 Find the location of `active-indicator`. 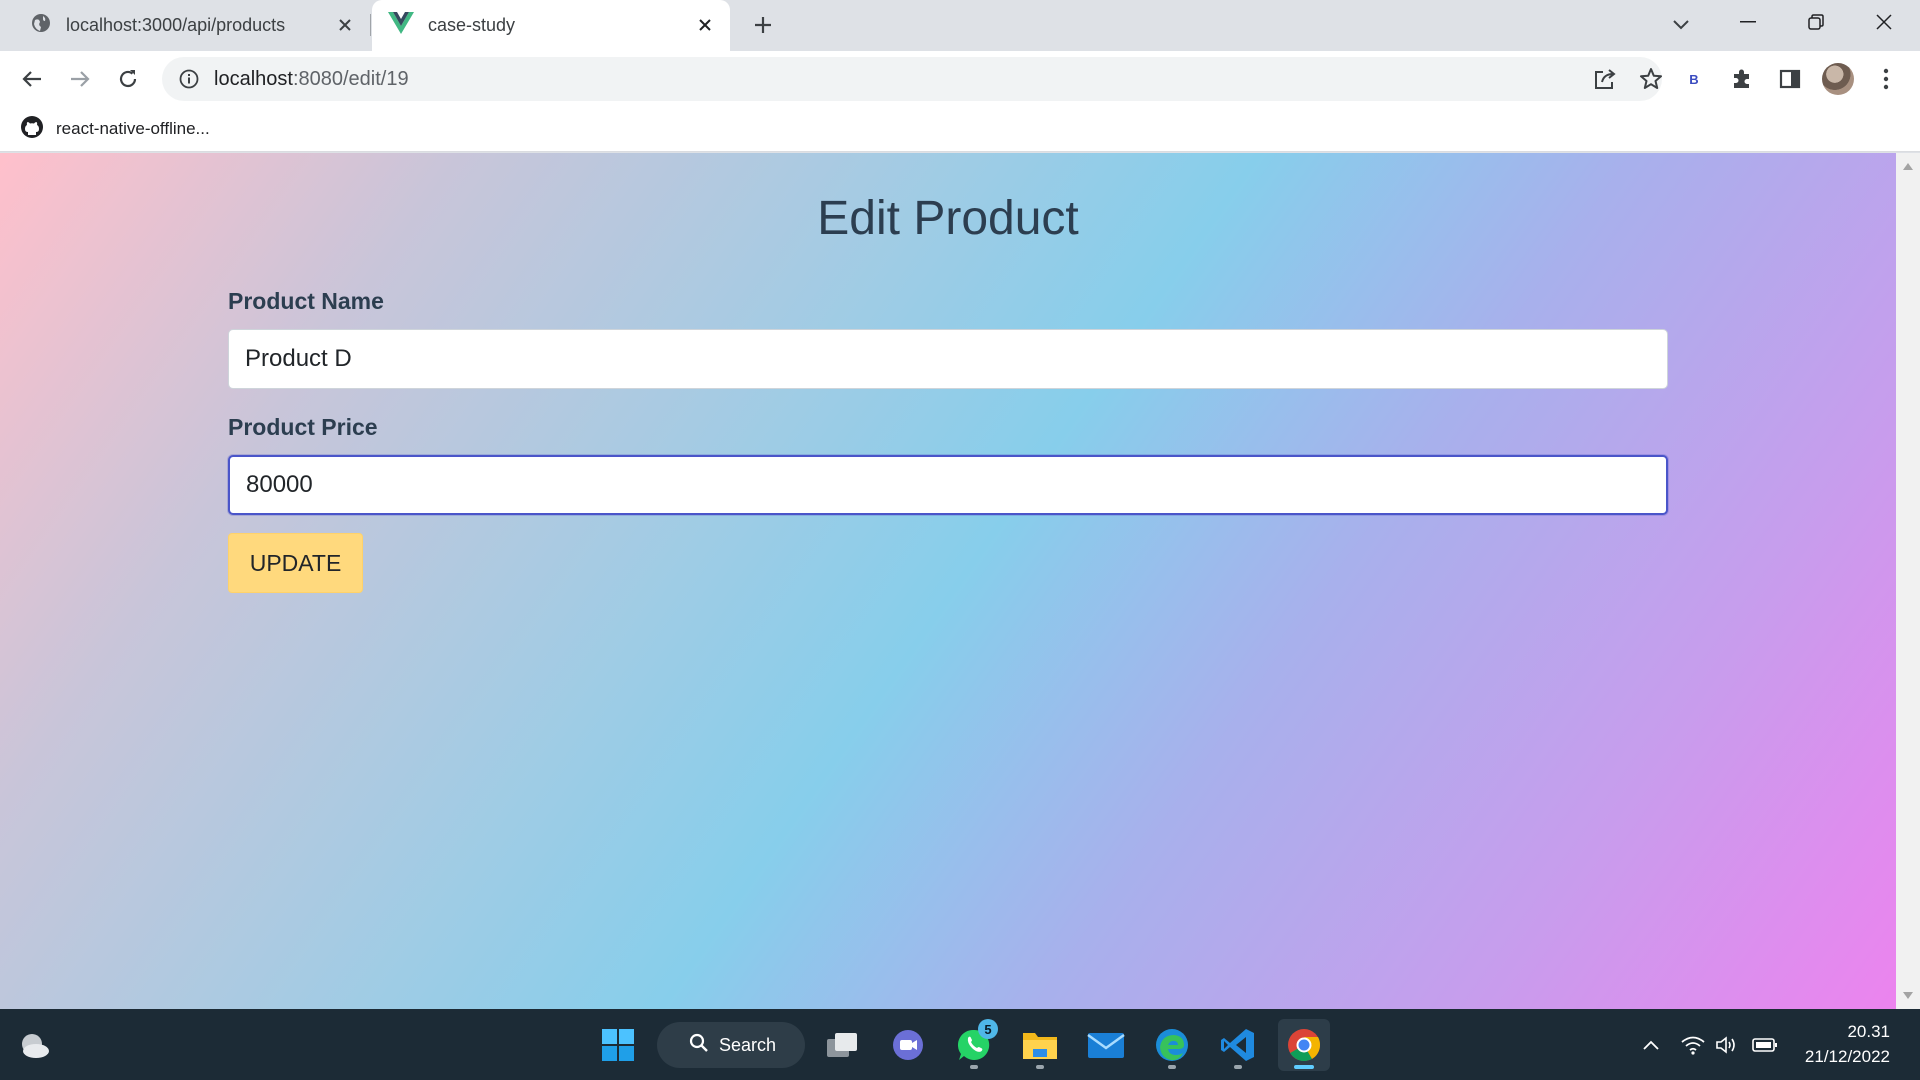

active-indicator is located at coordinates (1304, 1067).